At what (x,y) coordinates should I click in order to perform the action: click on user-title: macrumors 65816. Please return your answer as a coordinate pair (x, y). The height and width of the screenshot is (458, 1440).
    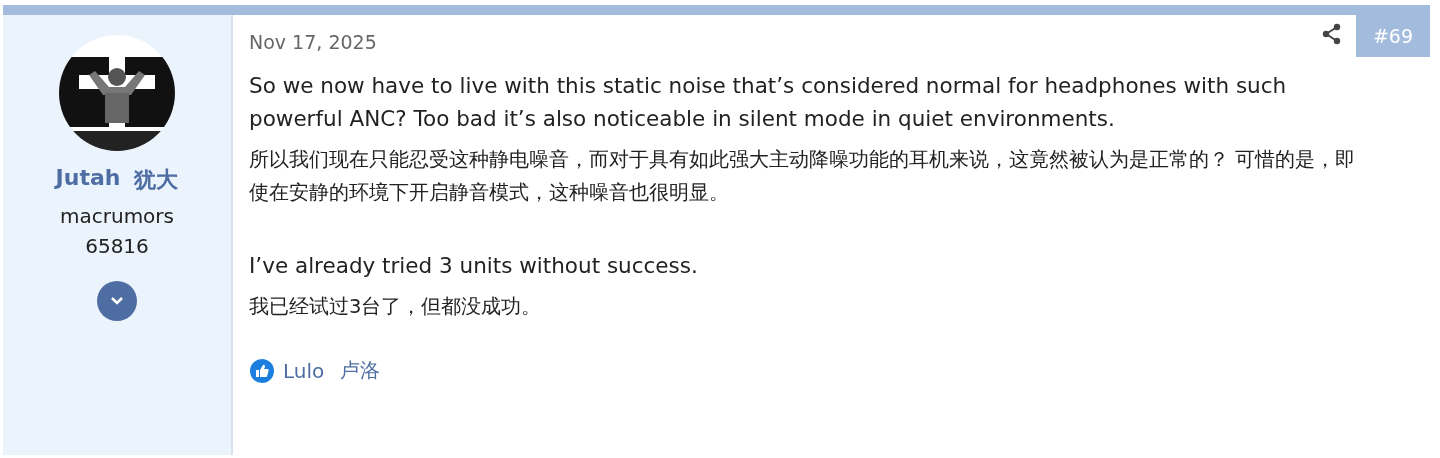
    Looking at the image, I should click on (117, 231).